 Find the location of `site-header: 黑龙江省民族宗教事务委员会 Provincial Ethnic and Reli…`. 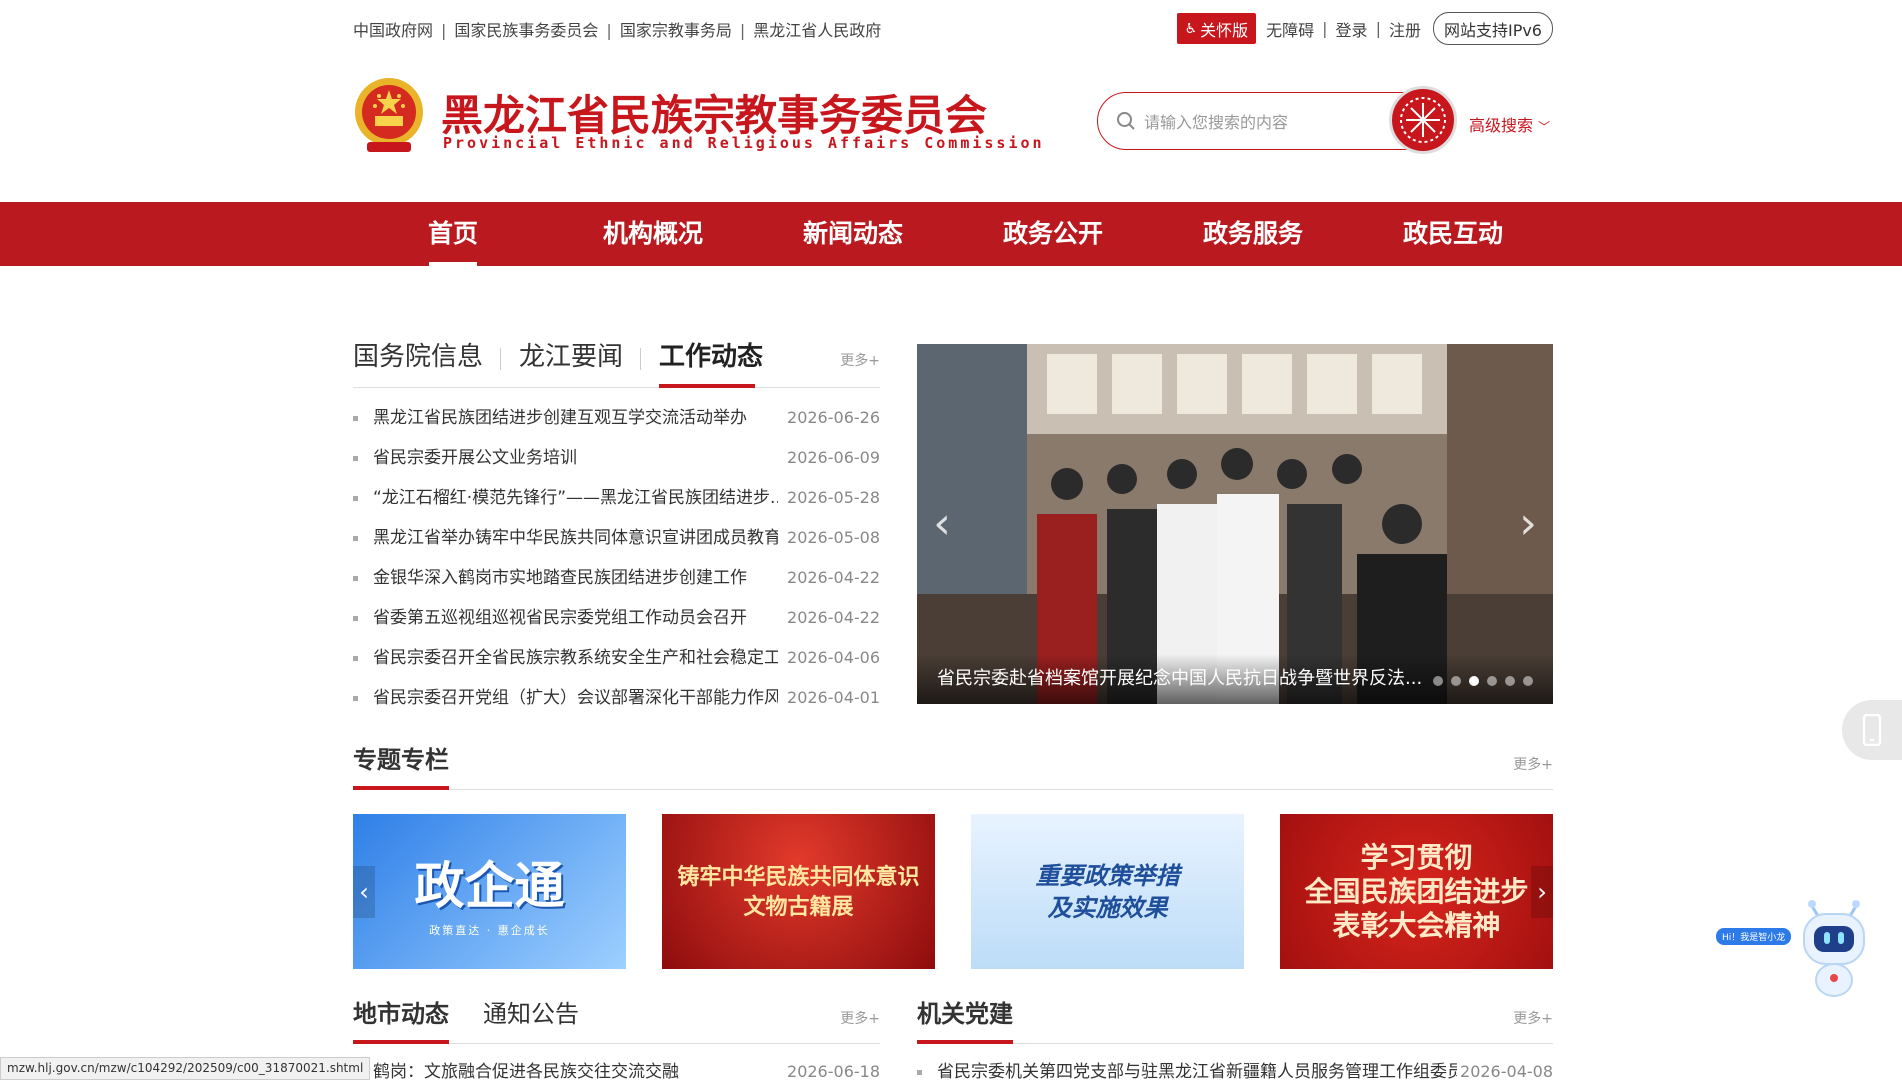

site-header: 黑龙江省民族宗教事务委员会 Provincial Ethnic and Reli… is located at coordinates (953, 120).